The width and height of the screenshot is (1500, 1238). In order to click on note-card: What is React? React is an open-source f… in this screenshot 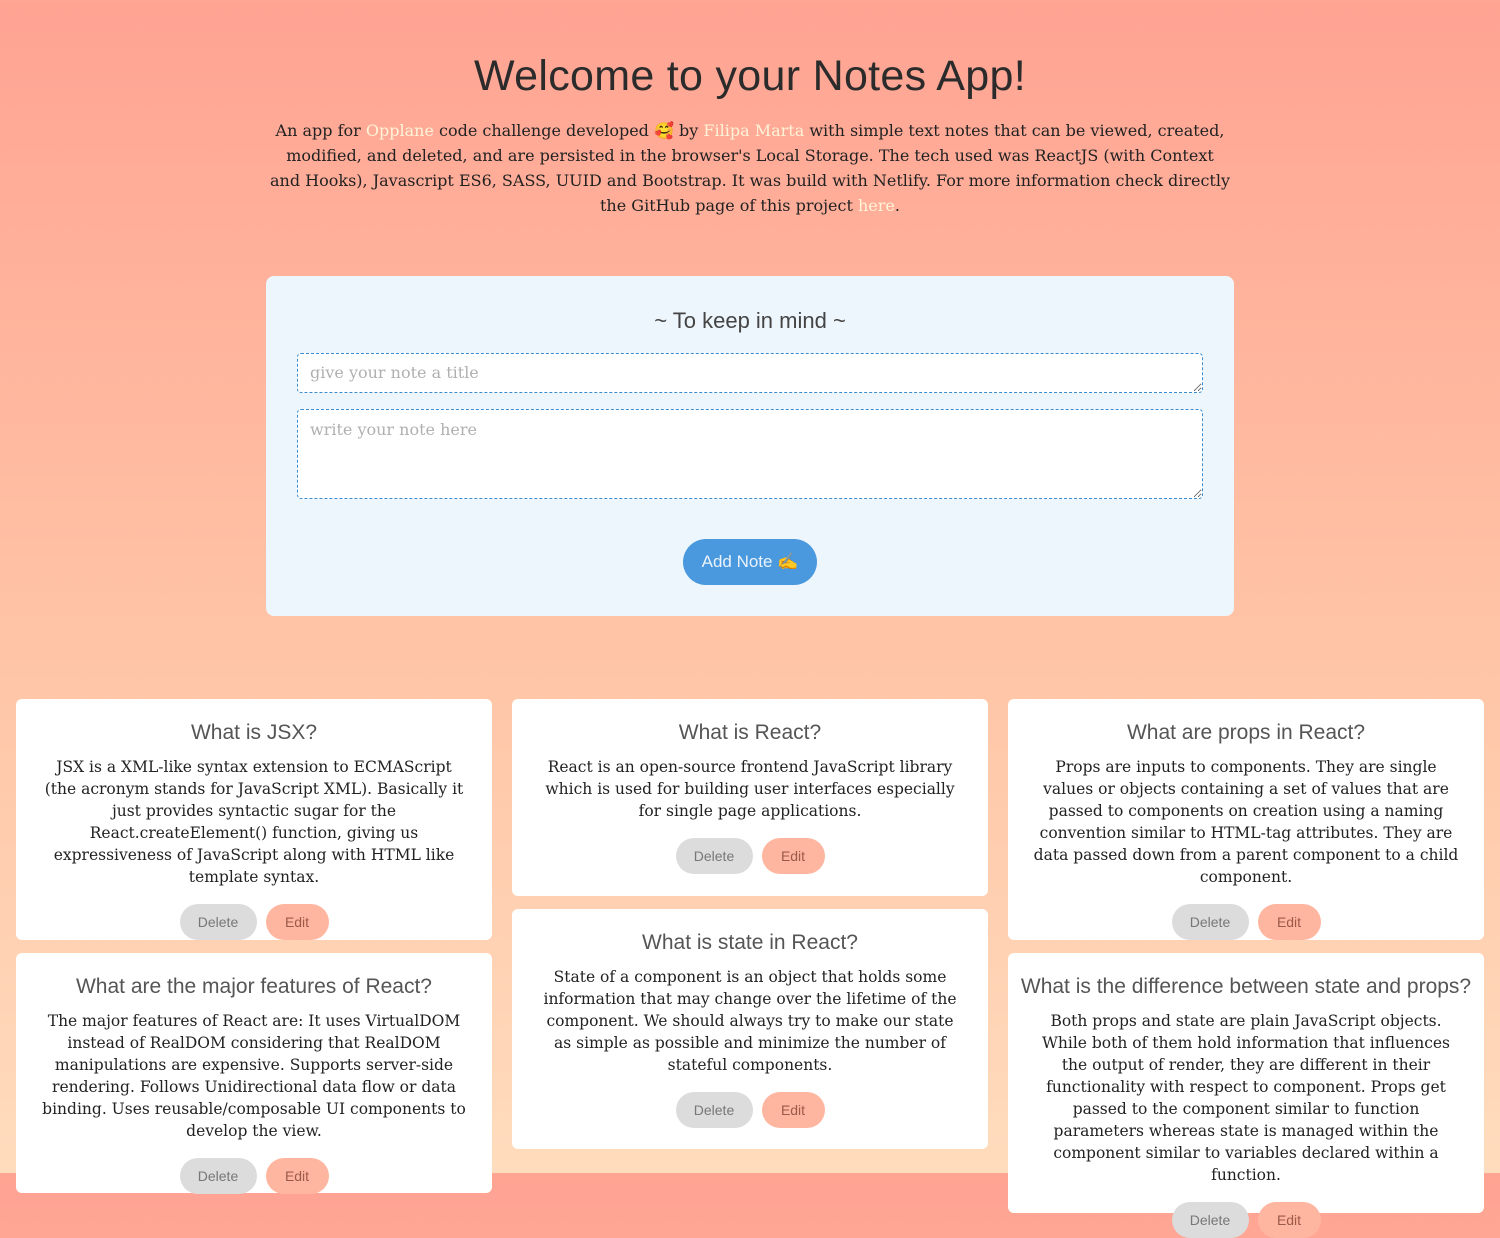, I will do `click(750, 797)`.